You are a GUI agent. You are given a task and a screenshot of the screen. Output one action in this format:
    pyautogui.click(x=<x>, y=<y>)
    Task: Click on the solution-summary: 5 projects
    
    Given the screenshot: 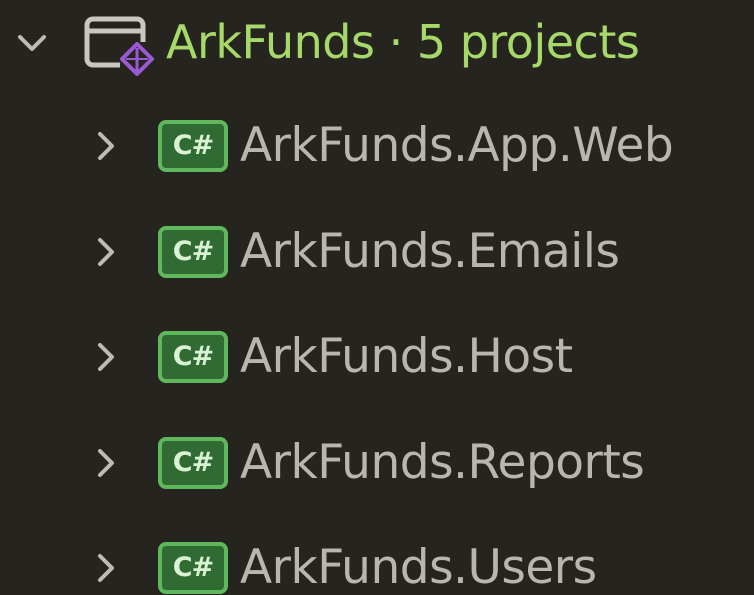 What is the action you would take?
    pyautogui.click(x=528, y=42)
    